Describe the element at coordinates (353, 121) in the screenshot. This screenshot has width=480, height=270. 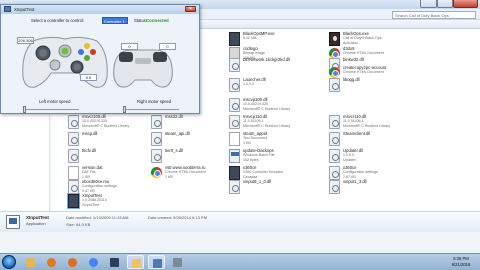
I see `file-detail: 11.0.51106.1` at that location.